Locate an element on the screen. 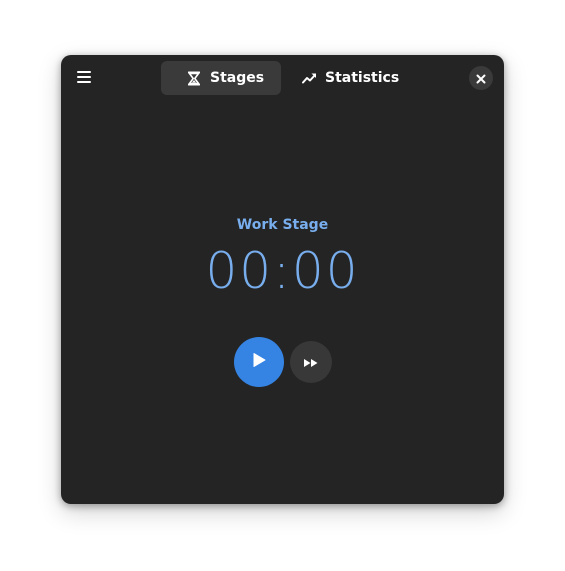  close-icon is located at coordinates (481, 78).